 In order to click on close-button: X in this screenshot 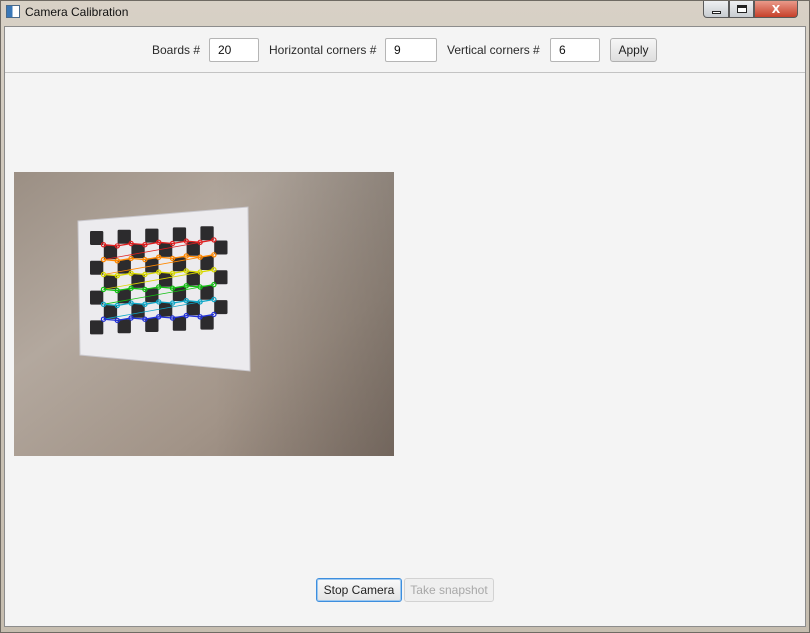, I will do `click(776, 9)`.